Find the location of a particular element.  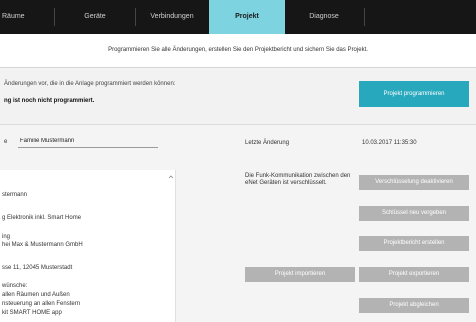

program-project-button: Projekt programmieren is located at coordinates (414, 94).